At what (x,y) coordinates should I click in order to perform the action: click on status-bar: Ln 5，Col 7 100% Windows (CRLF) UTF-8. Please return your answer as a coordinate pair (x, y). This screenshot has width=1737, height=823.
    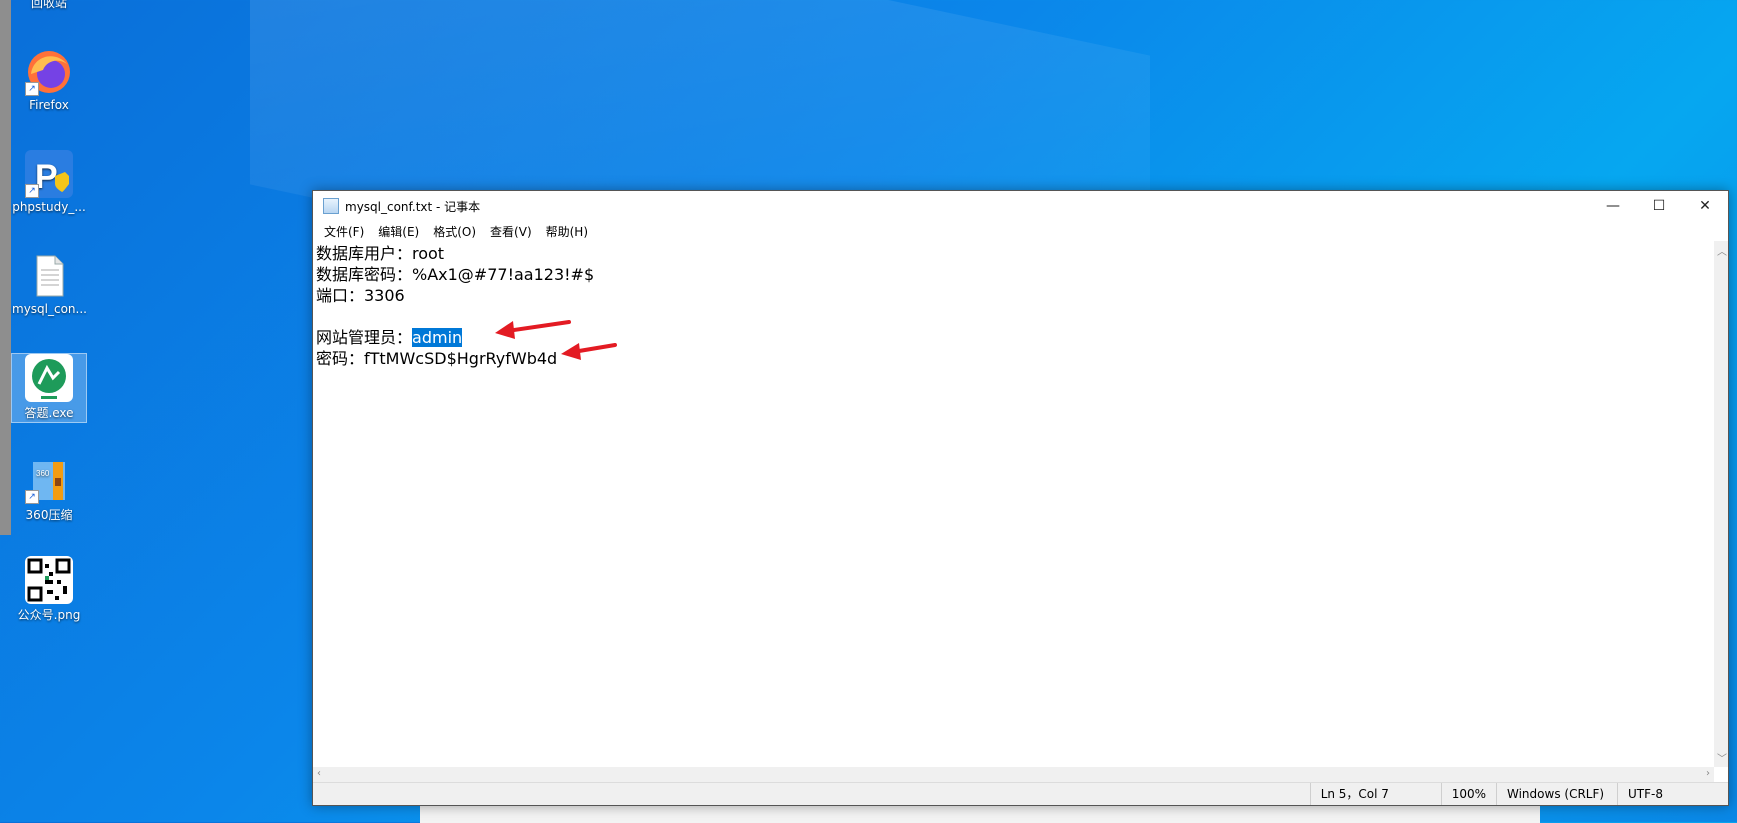
    Looking at the image, I should click on (1020, 793).